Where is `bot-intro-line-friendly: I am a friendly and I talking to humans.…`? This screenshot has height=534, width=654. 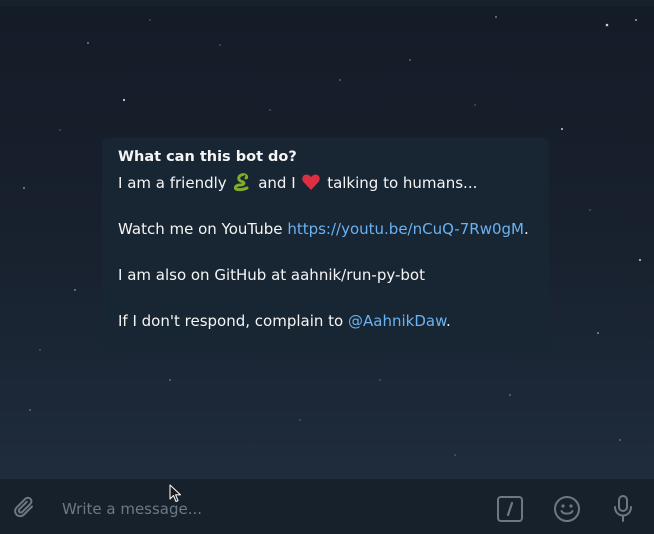 bot-intro-line-friendly: I am a friendly and I talking to humans.… is located at coordinates (298, 182).